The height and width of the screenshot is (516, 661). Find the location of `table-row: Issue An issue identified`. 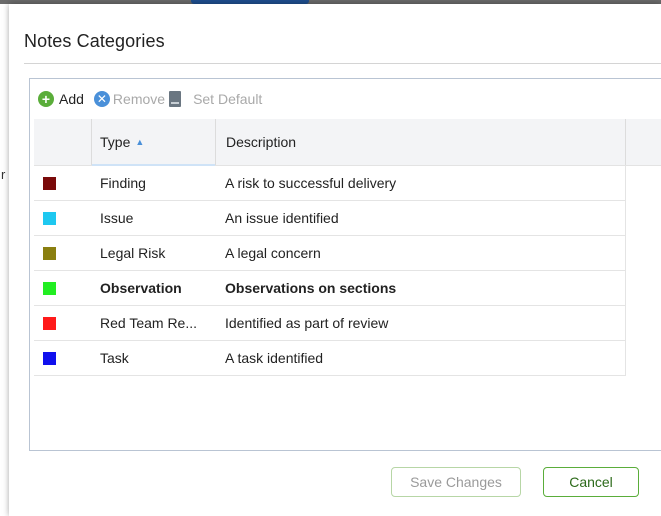

table-row: Issue An issue identified is located at coordinates (330, 218).